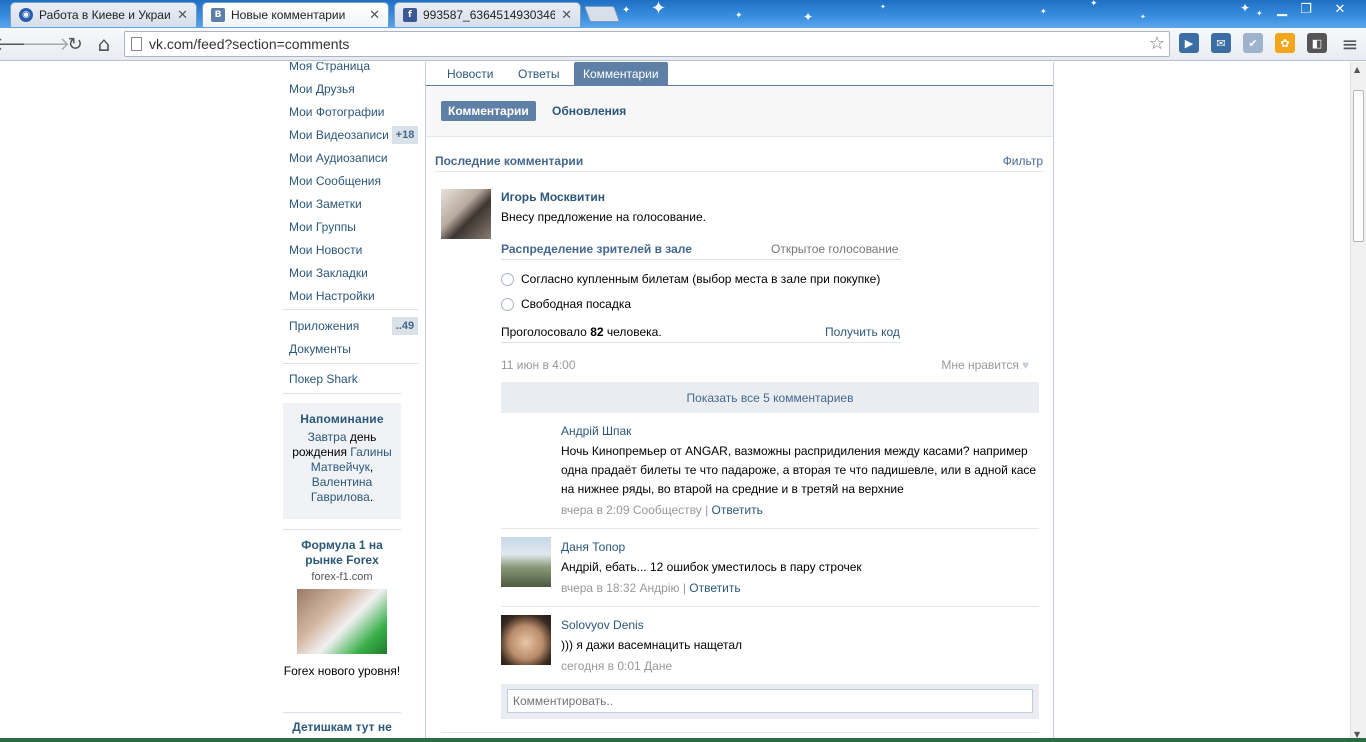 The height and width of the screenshot is (742, 1366). What do you see at coordinates (1023, 161) in the screenshot?
I see `filter-link: Фильтр` at bounding box center [1023, 161].